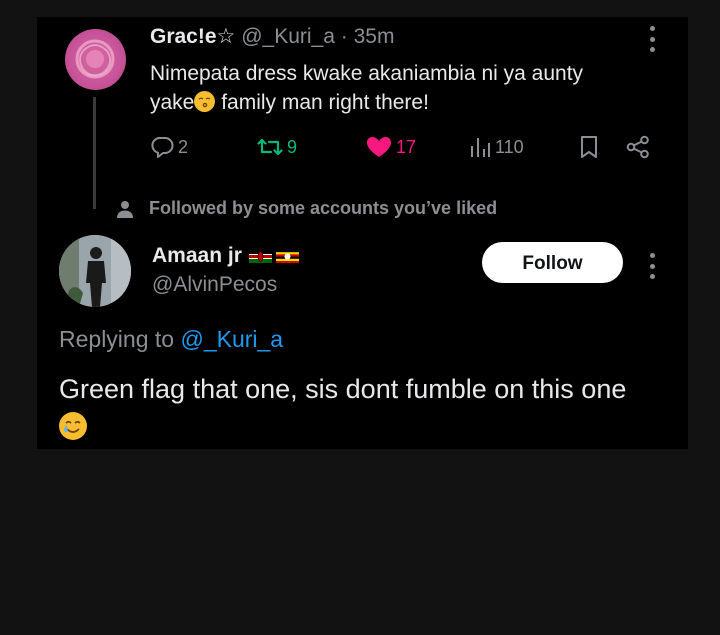 This screenshot has height=635, width=720. I want to click on reply-action: 2, so click(169, 147).